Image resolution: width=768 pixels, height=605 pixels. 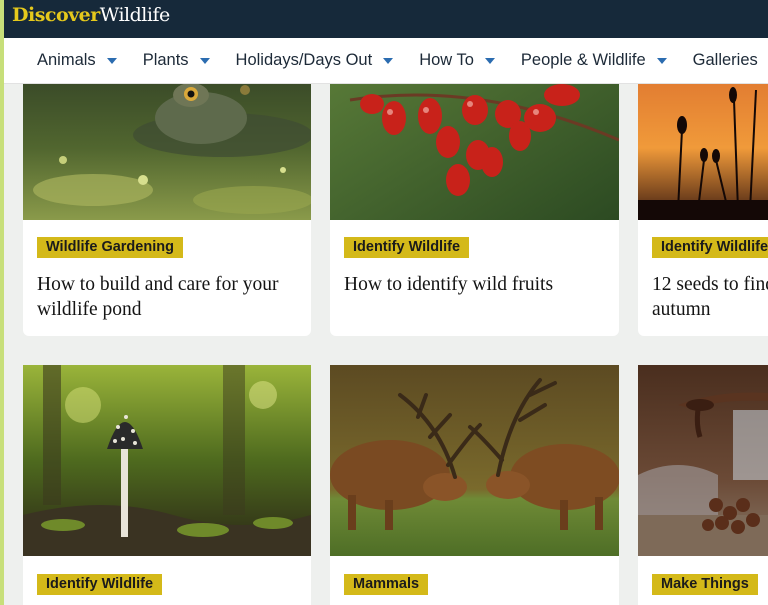 I want to click on nav-item-animals: Animals, so click(x=77, y=60).